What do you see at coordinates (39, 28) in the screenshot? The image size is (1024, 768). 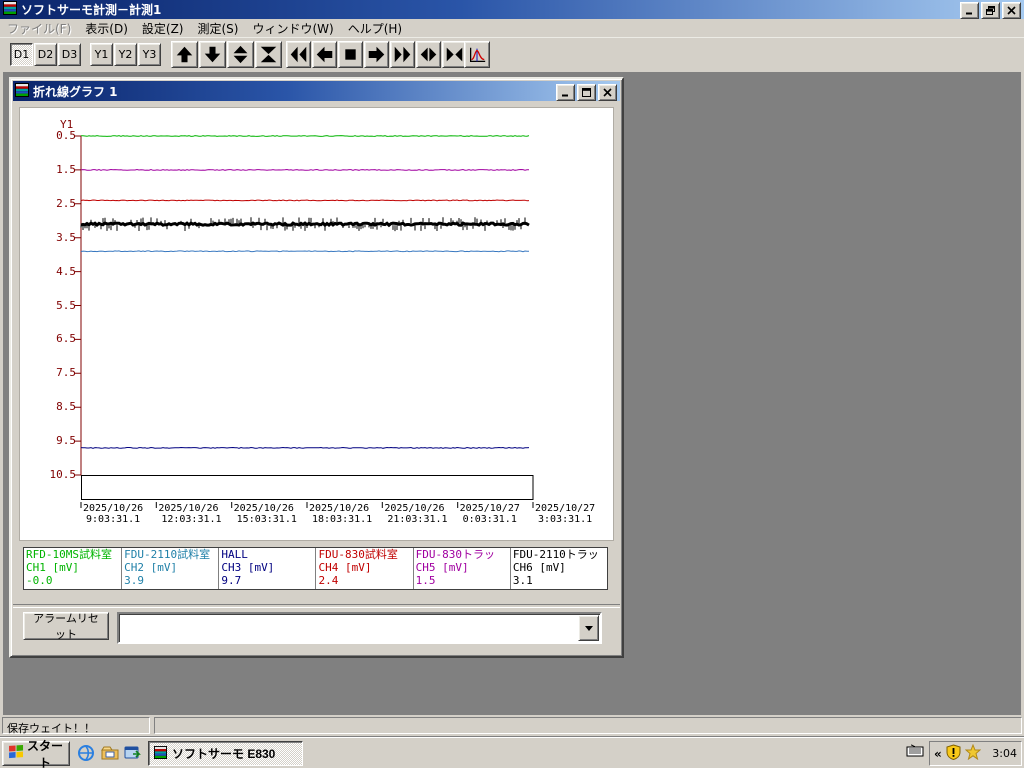 I see `menu-file: ファイル(F)` at bounding box center [39, 28].